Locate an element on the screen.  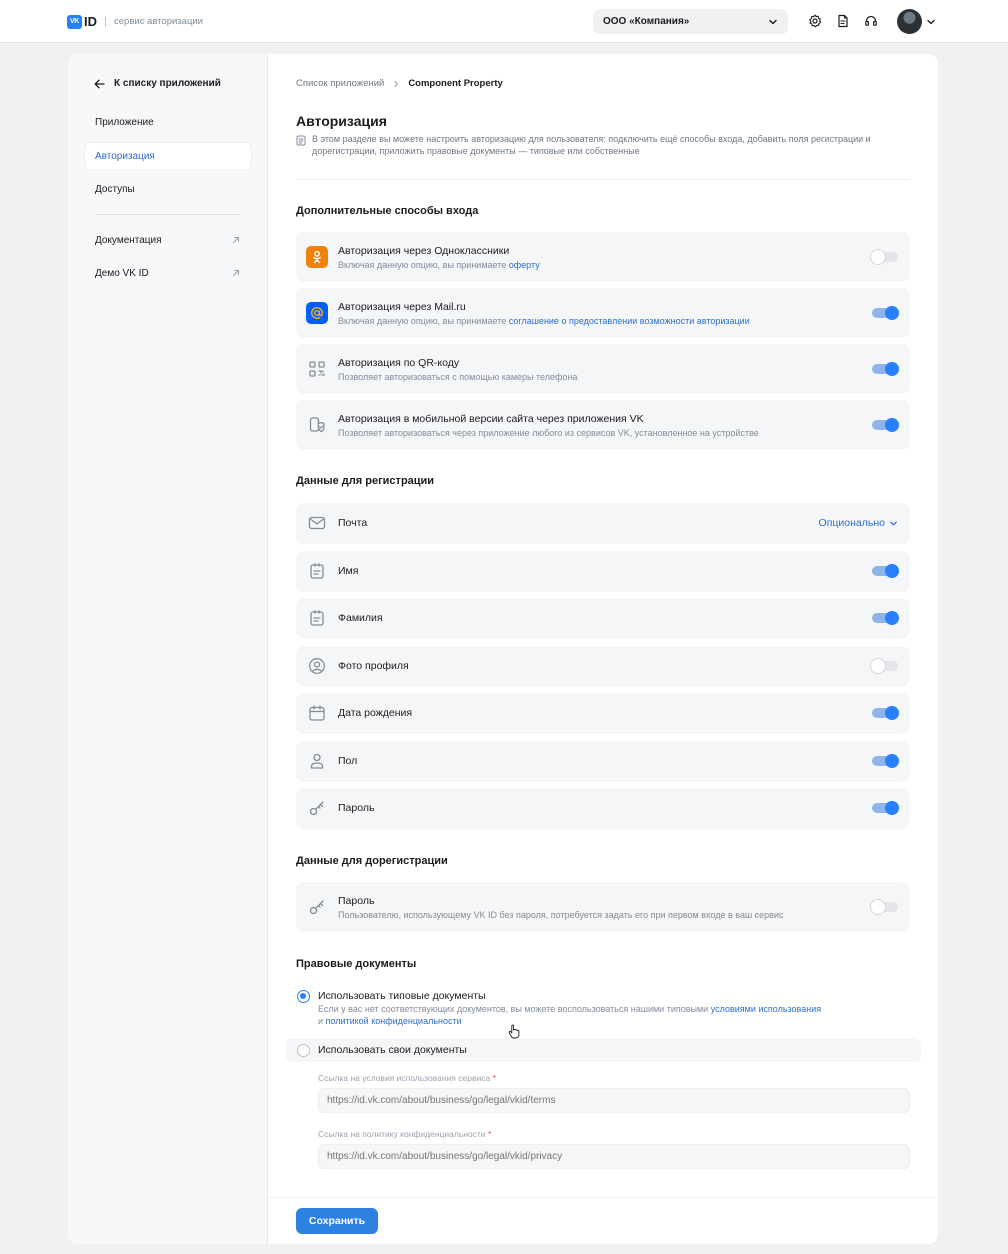
info-document-icon is located at coordinates (301, 140).